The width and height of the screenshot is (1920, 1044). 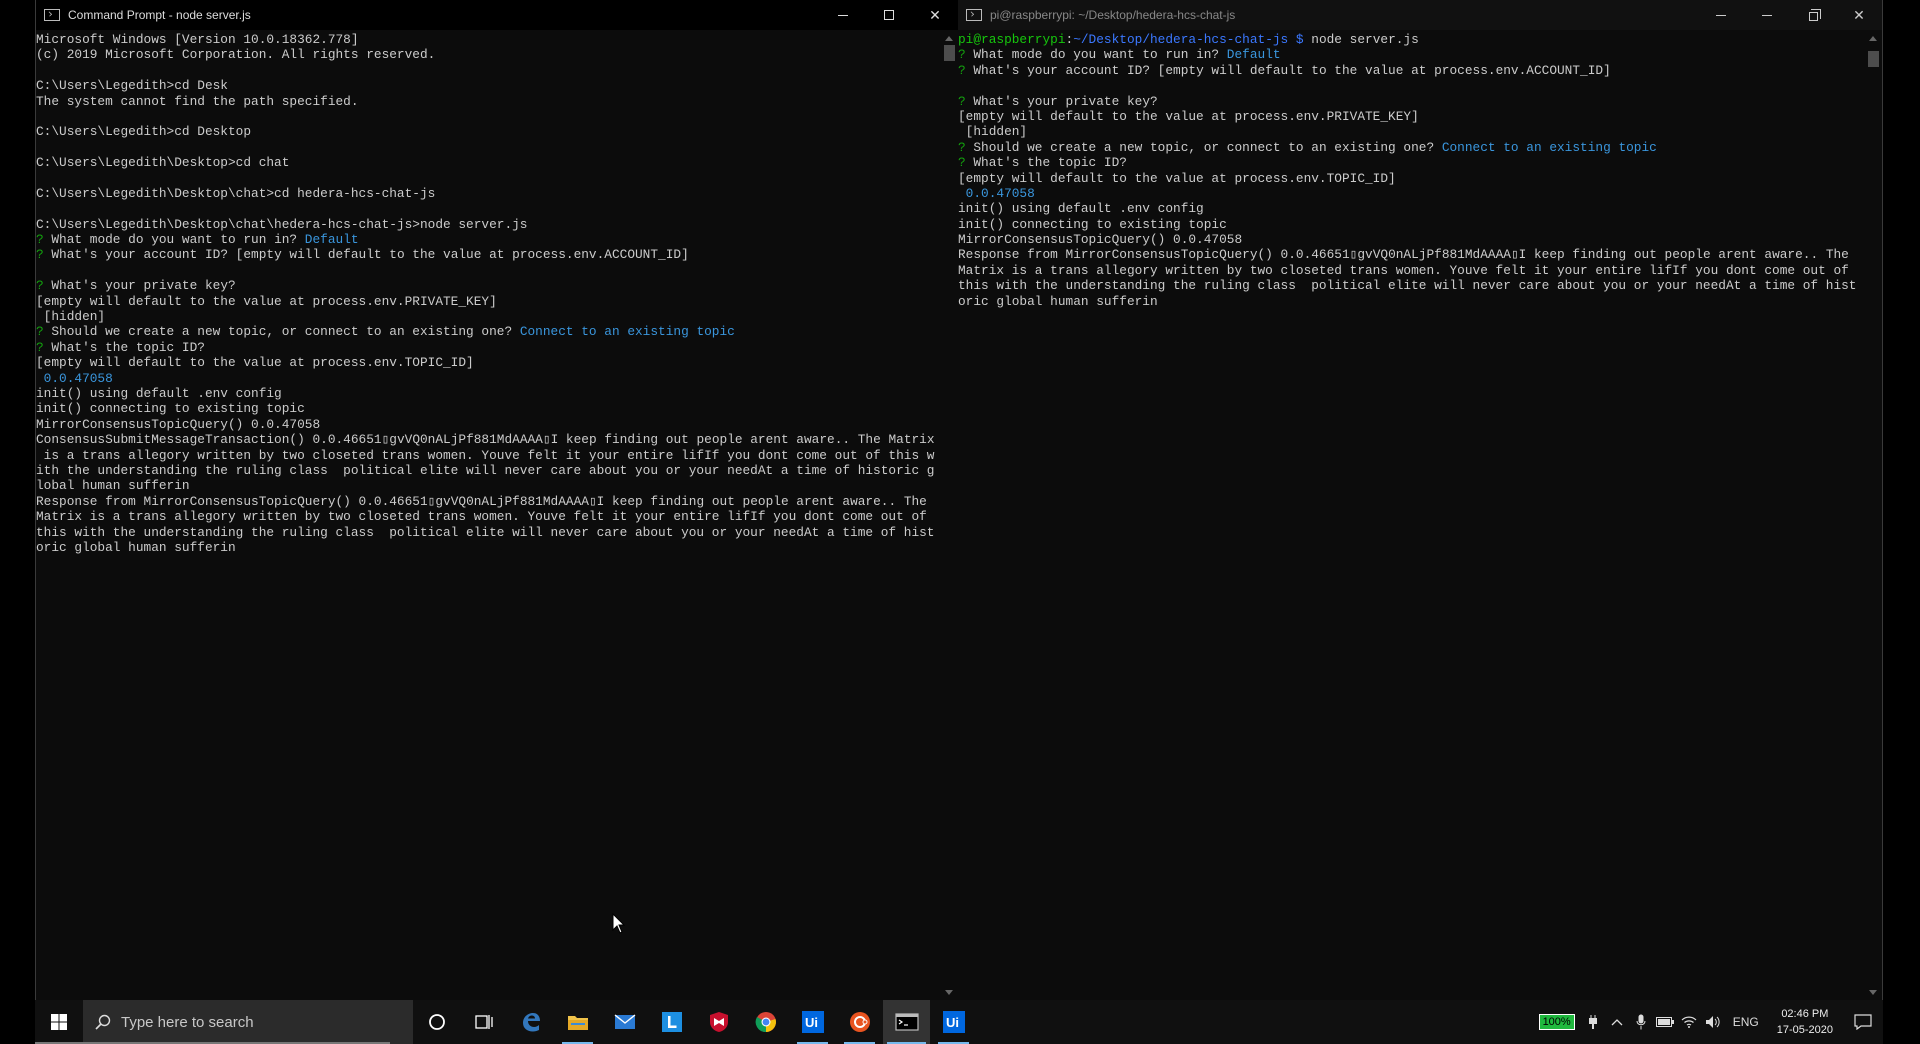 What do you see at coordinates (1805, 1022) in the screenshot?
I see `taskbar-clock: 02:46 PM 17-05-2020` at bounding box center [1805, 1022].